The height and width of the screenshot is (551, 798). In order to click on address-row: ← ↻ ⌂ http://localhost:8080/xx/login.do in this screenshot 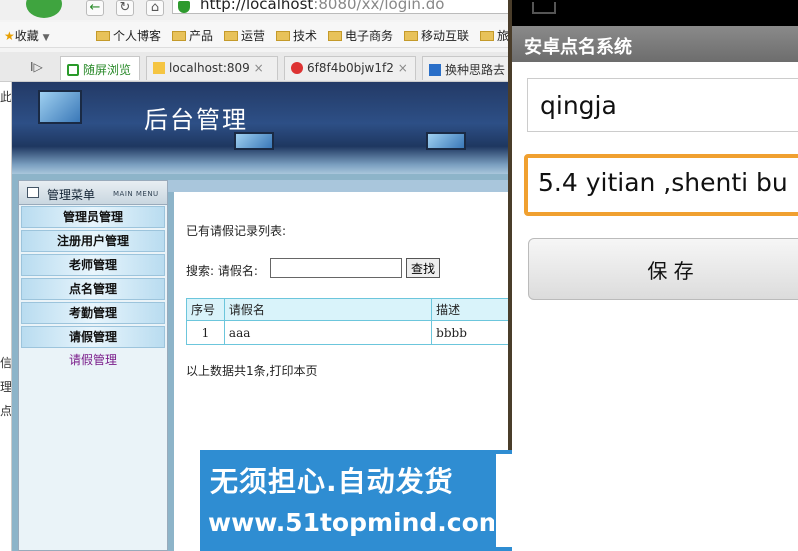, I will do `click(256, 10)`.